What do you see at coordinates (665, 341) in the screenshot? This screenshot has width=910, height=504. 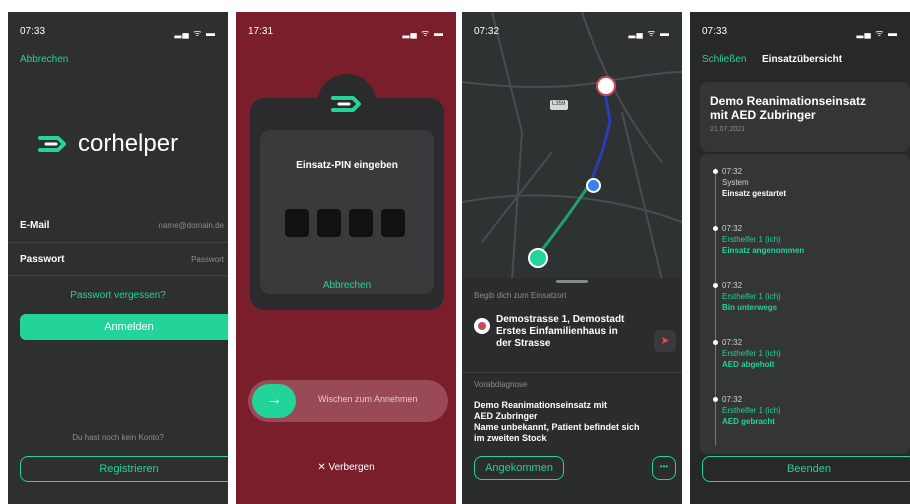 I see `navigate-arrow-icon: ➤` at bounding box center [665, 341].